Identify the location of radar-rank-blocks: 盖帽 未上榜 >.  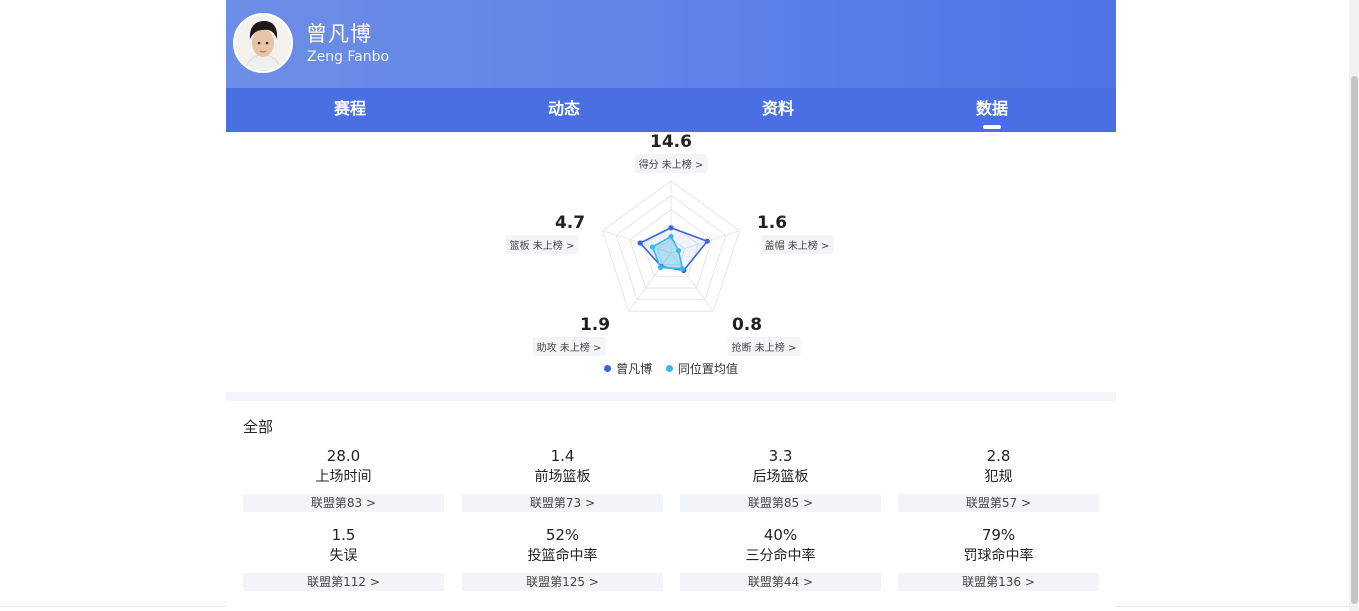
(797, 244).